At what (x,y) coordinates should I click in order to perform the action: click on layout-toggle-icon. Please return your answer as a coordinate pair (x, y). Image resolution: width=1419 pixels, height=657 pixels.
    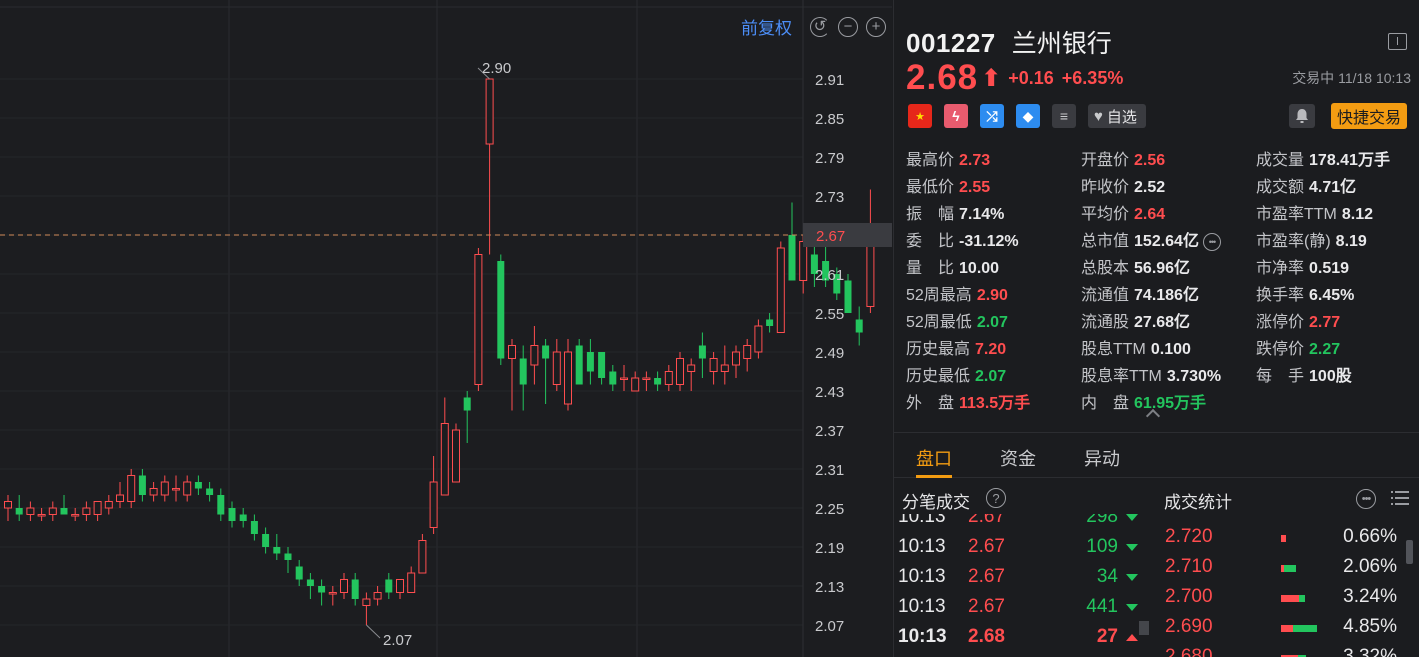
    Looking at the image, I should click on (1397, 41).